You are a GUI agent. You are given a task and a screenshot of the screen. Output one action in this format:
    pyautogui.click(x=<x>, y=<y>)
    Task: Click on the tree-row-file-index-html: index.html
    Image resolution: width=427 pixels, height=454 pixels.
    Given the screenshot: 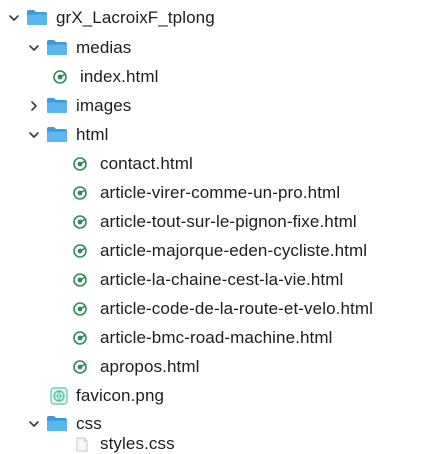 What is the action you would take?
    pyautogui.click(x=105, y=76)
    